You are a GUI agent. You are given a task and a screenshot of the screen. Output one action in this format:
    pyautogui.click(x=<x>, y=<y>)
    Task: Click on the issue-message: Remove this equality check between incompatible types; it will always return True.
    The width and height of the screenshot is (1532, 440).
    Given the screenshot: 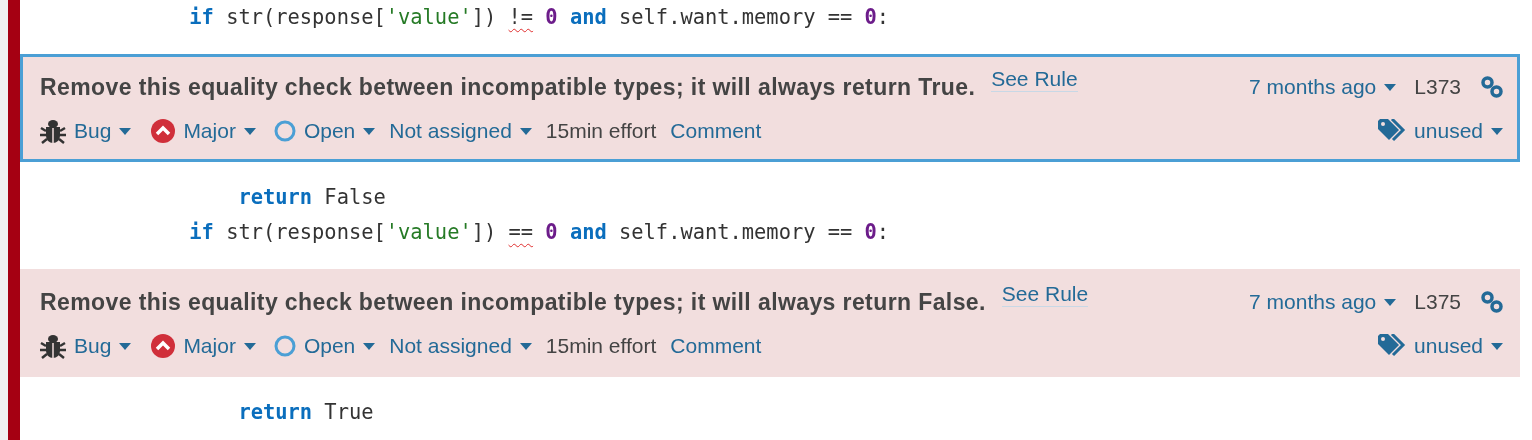 What is the action you would take?
    pyautogui.click(x=508, y=87)
    